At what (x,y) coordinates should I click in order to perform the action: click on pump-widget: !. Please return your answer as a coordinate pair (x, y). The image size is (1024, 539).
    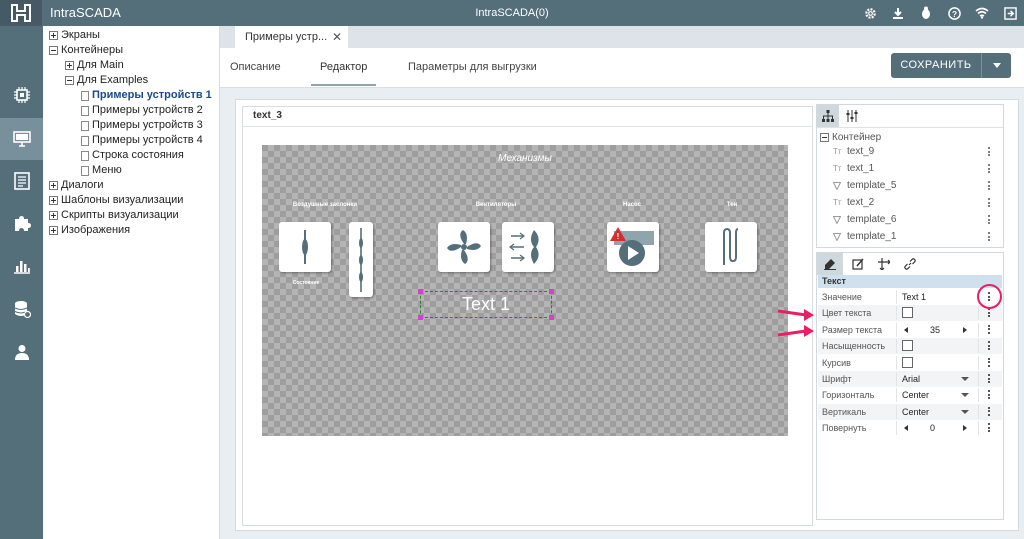
    Looking at the image, I should click on (633, 247).